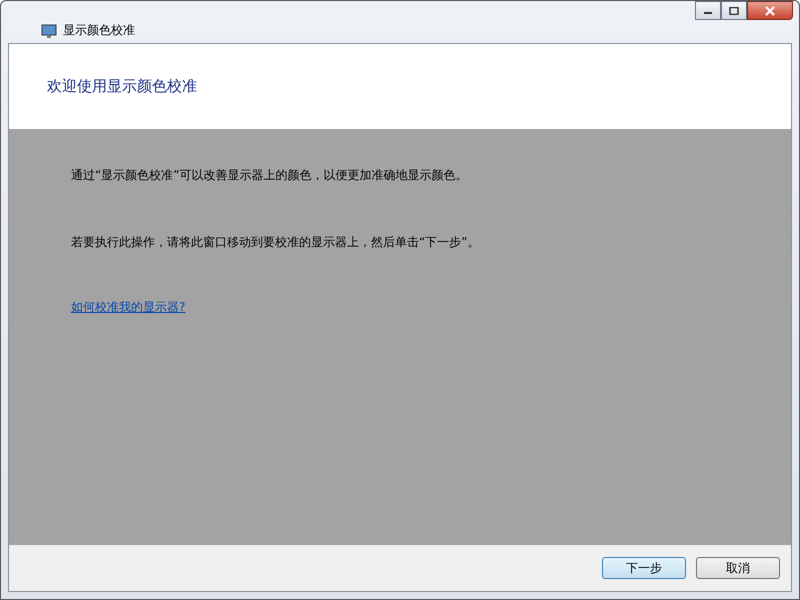 Image resolution: width=800 pixels, height=600 pixels. What do you see at coordinates (275, 242) in the screenshot?
I see `paragraph: 若要执行此操作，请将此窗口移动到要校准的显示器上，然后单击“下一步”。` at bounding box center [275, 242].